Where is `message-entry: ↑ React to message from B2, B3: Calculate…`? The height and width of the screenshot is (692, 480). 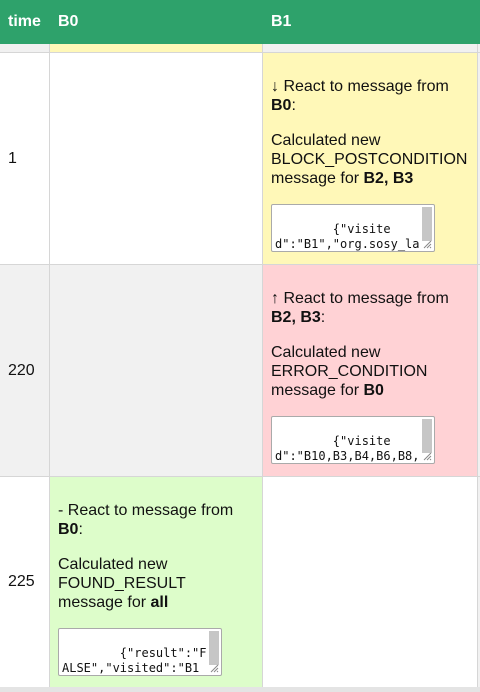
message-entry: ↑ React to message from B2, B3: Calculate… is located at coordinates (371, 376).